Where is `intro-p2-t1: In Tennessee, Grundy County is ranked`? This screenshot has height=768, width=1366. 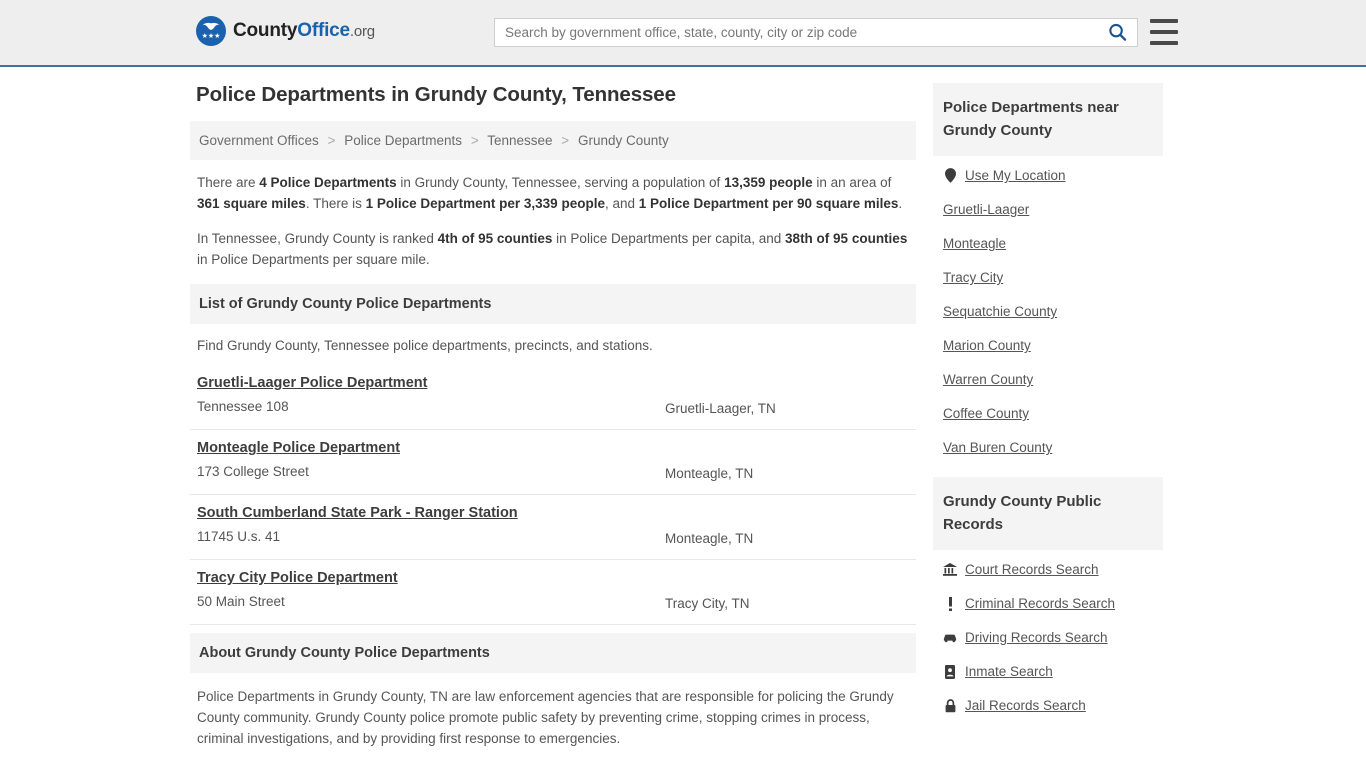 intro-p2-t1: In Tennessee, Grundy County is ranked is located at coordinates (317, 238).